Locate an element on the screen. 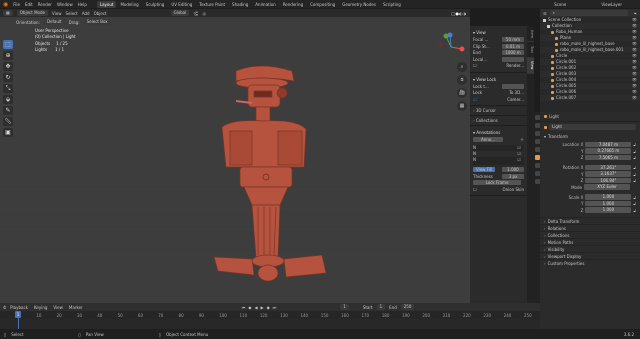  rendered-shading-icon: ◑ is located at coordinates (465, 13).